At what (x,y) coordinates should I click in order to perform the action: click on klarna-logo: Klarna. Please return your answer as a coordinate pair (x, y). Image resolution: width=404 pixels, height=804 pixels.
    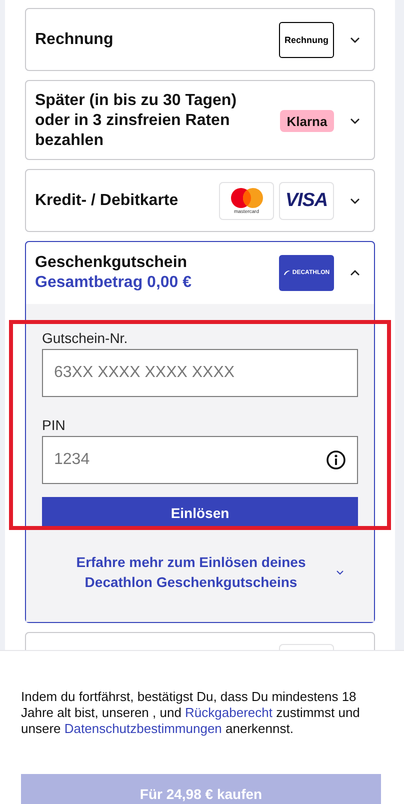
    Looking at the image, I should click on (307, 121).